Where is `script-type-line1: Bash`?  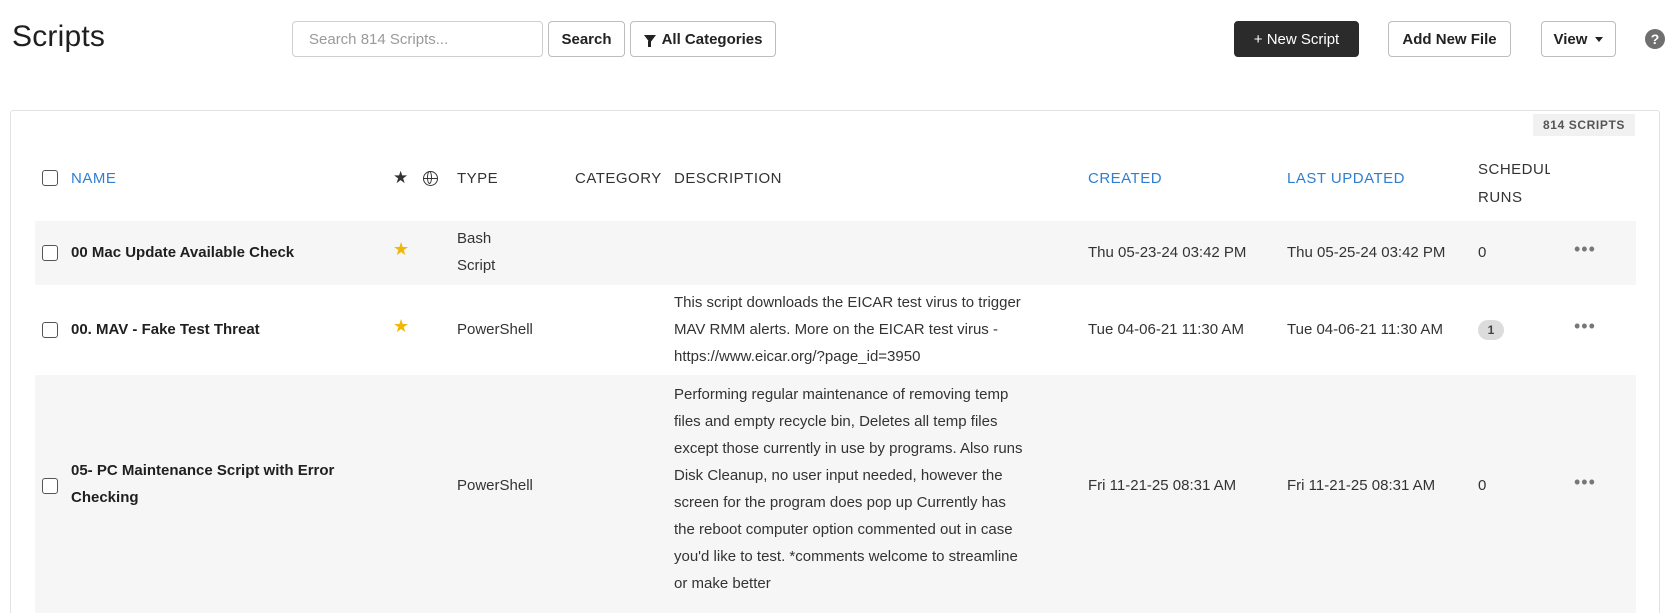
script-type-line1: Bash is located at coordinates (474, 238).